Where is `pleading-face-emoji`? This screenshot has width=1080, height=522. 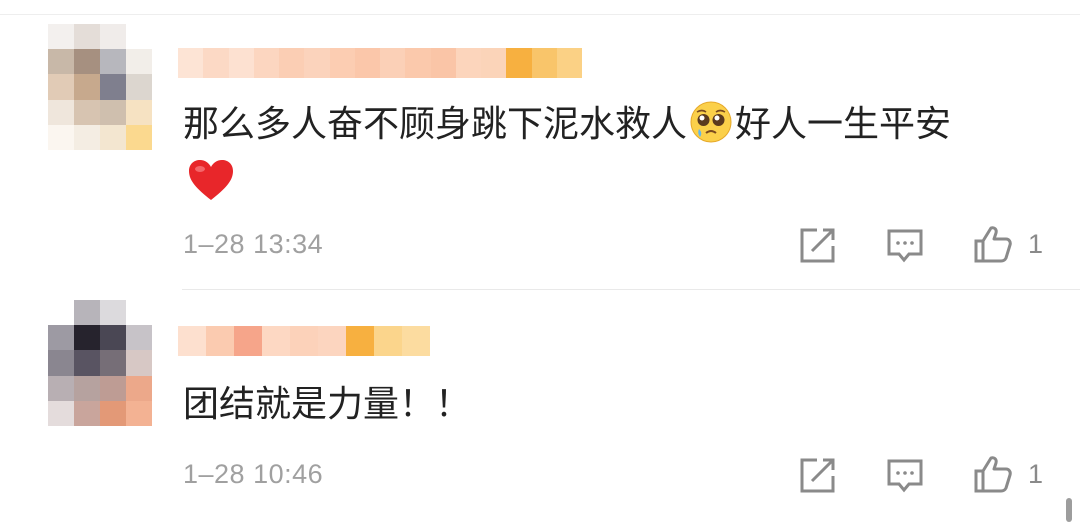
pleading-face-emoji is located at coordinates (711, 122).